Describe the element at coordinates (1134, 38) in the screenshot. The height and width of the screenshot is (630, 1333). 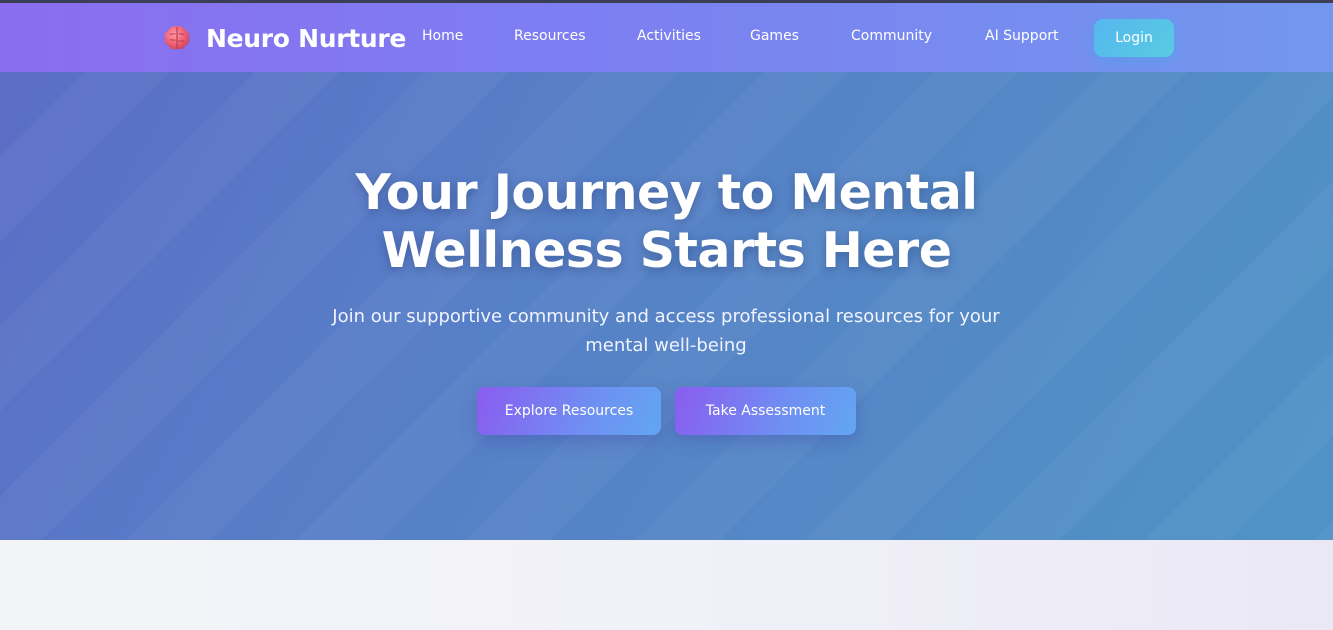
I see `login-button: Login` at that location.